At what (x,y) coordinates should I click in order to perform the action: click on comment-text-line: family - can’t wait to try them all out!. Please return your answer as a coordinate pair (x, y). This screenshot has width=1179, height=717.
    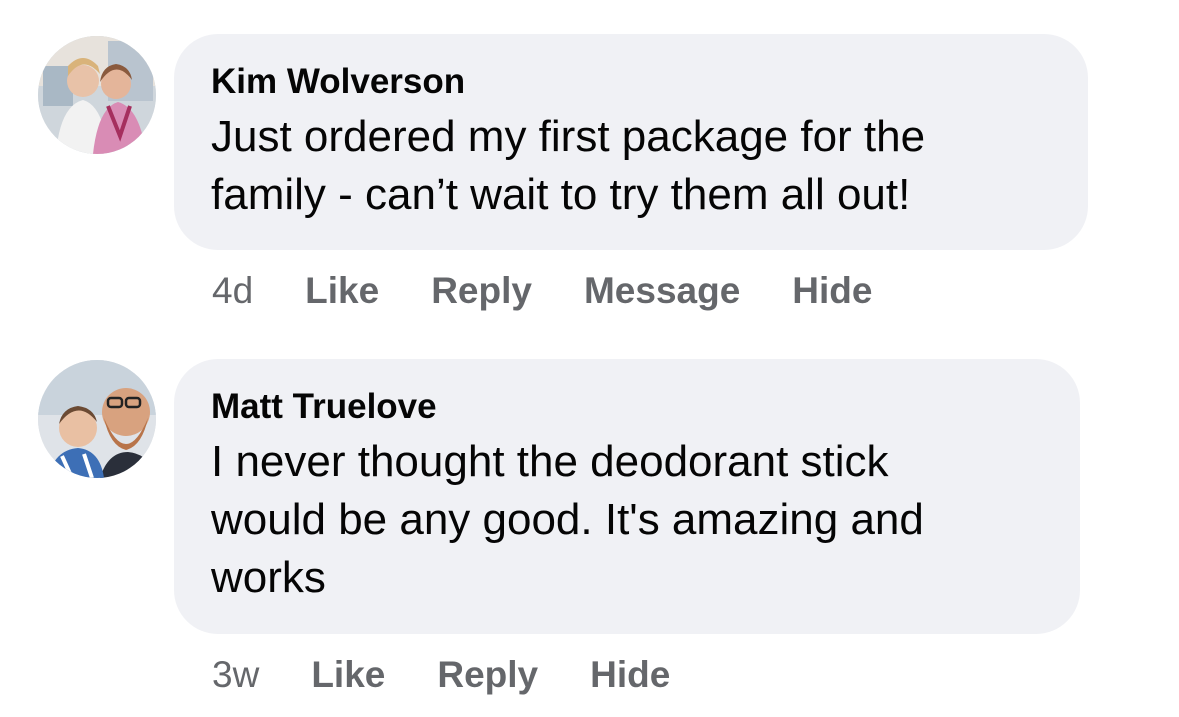
    Looking at the image, I should click on (561, 194).